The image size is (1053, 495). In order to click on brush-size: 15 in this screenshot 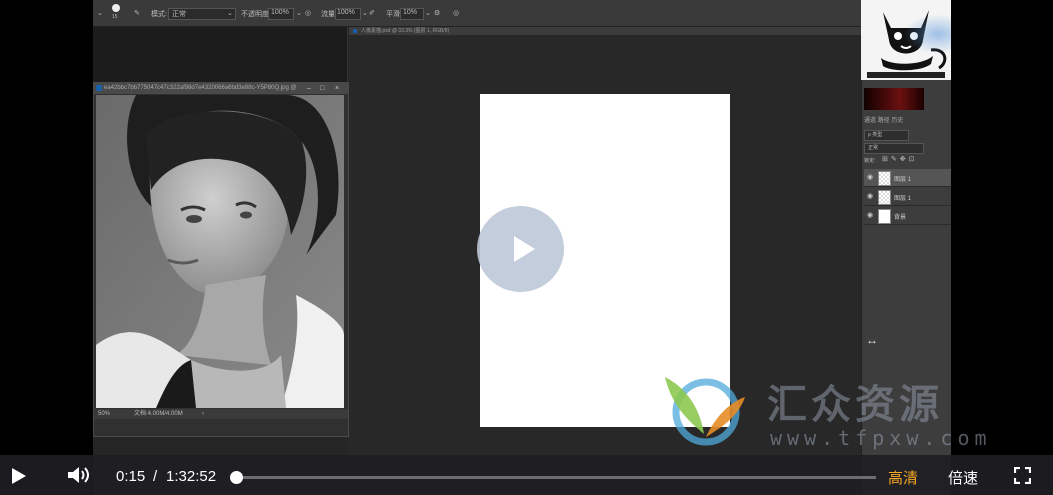, I will do `click(115, 17)`.